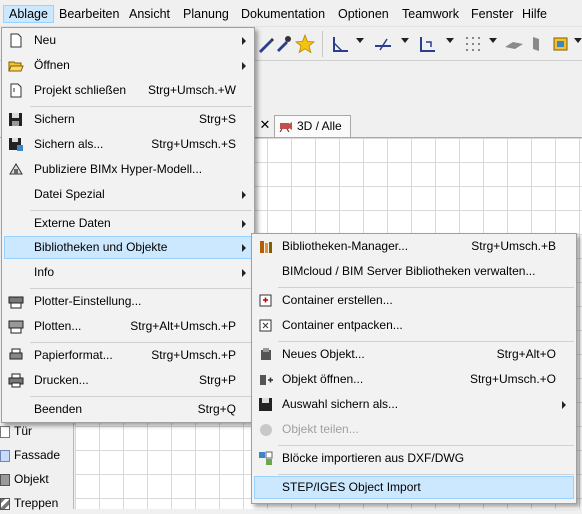 Image resolution: width=582 pixels, height=514 pixels. What do you see at coordinates (44, 272) in the screenshot?
I see `menu-item-label: Info` at bounding box center [44, 272].